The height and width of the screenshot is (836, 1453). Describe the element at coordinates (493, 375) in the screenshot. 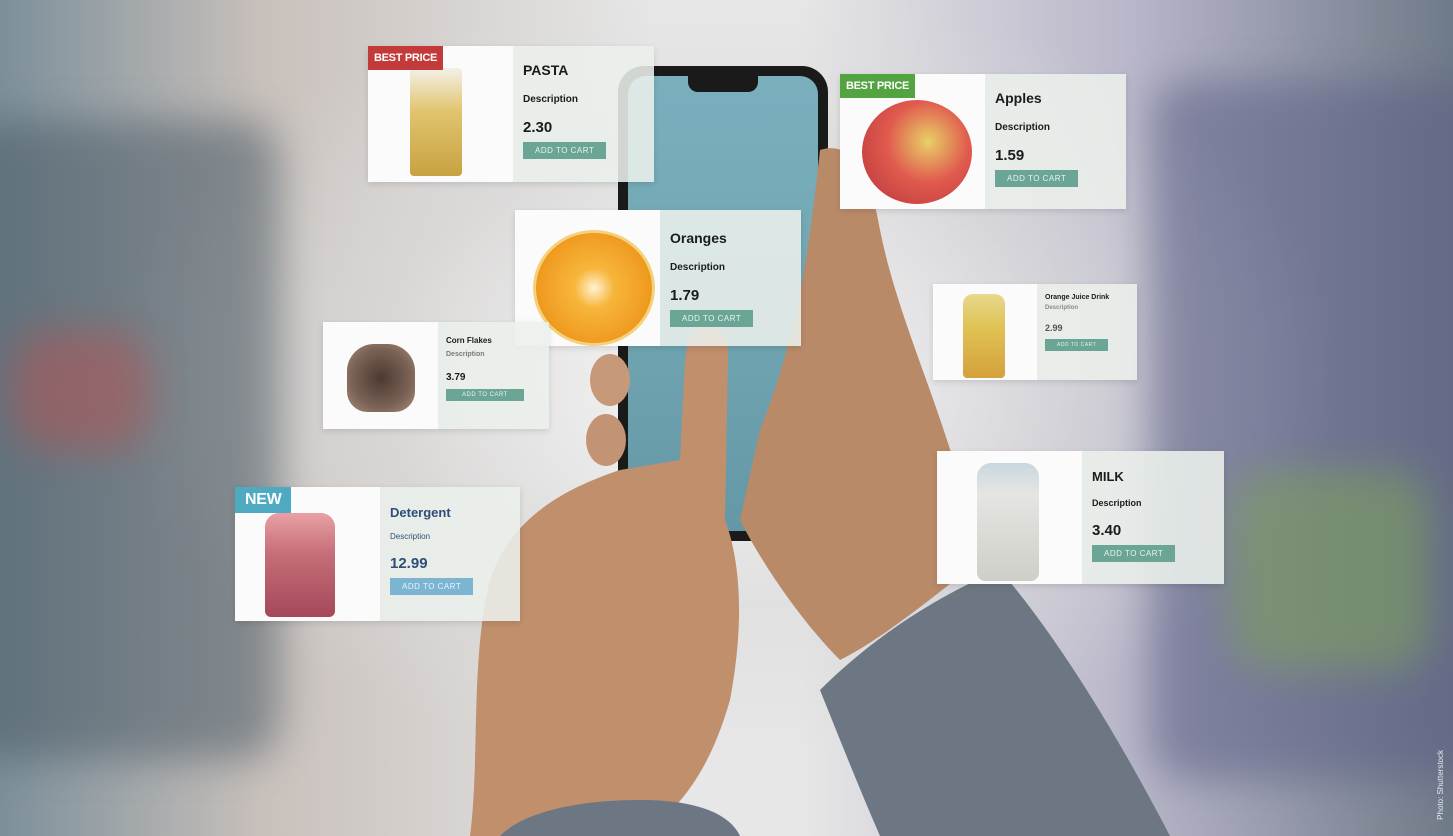

I see `cornflakes-info: Corn Flakes Description 3.79 ADD TO CART` at that location.